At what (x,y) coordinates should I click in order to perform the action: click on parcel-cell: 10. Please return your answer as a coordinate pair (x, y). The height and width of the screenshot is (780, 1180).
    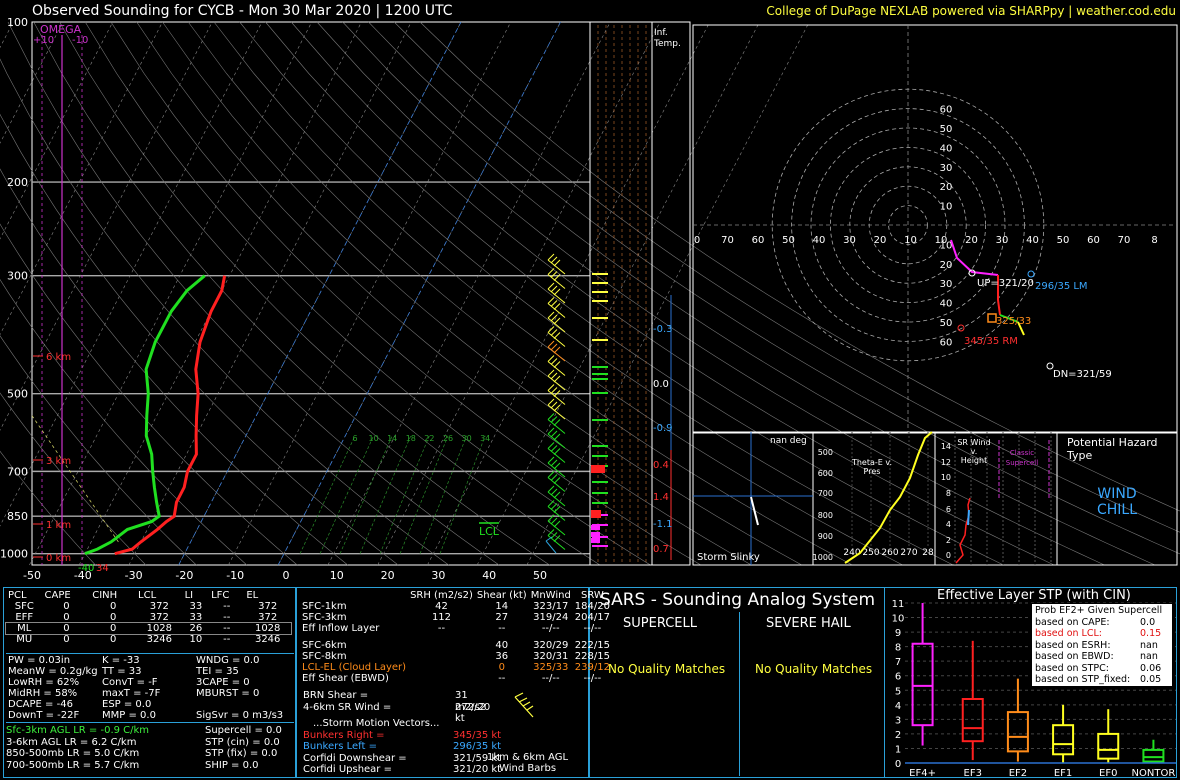
    Looking at the image, I should click on (196, 639).